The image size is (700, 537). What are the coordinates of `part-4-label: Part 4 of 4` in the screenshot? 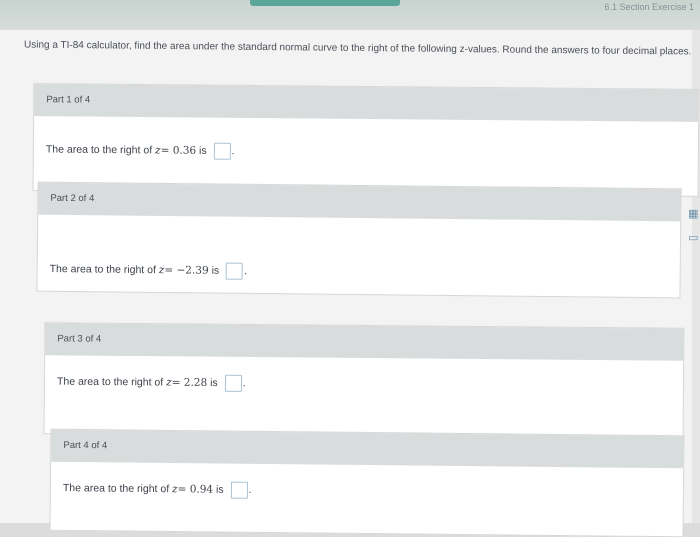 It's located at (85, 445).